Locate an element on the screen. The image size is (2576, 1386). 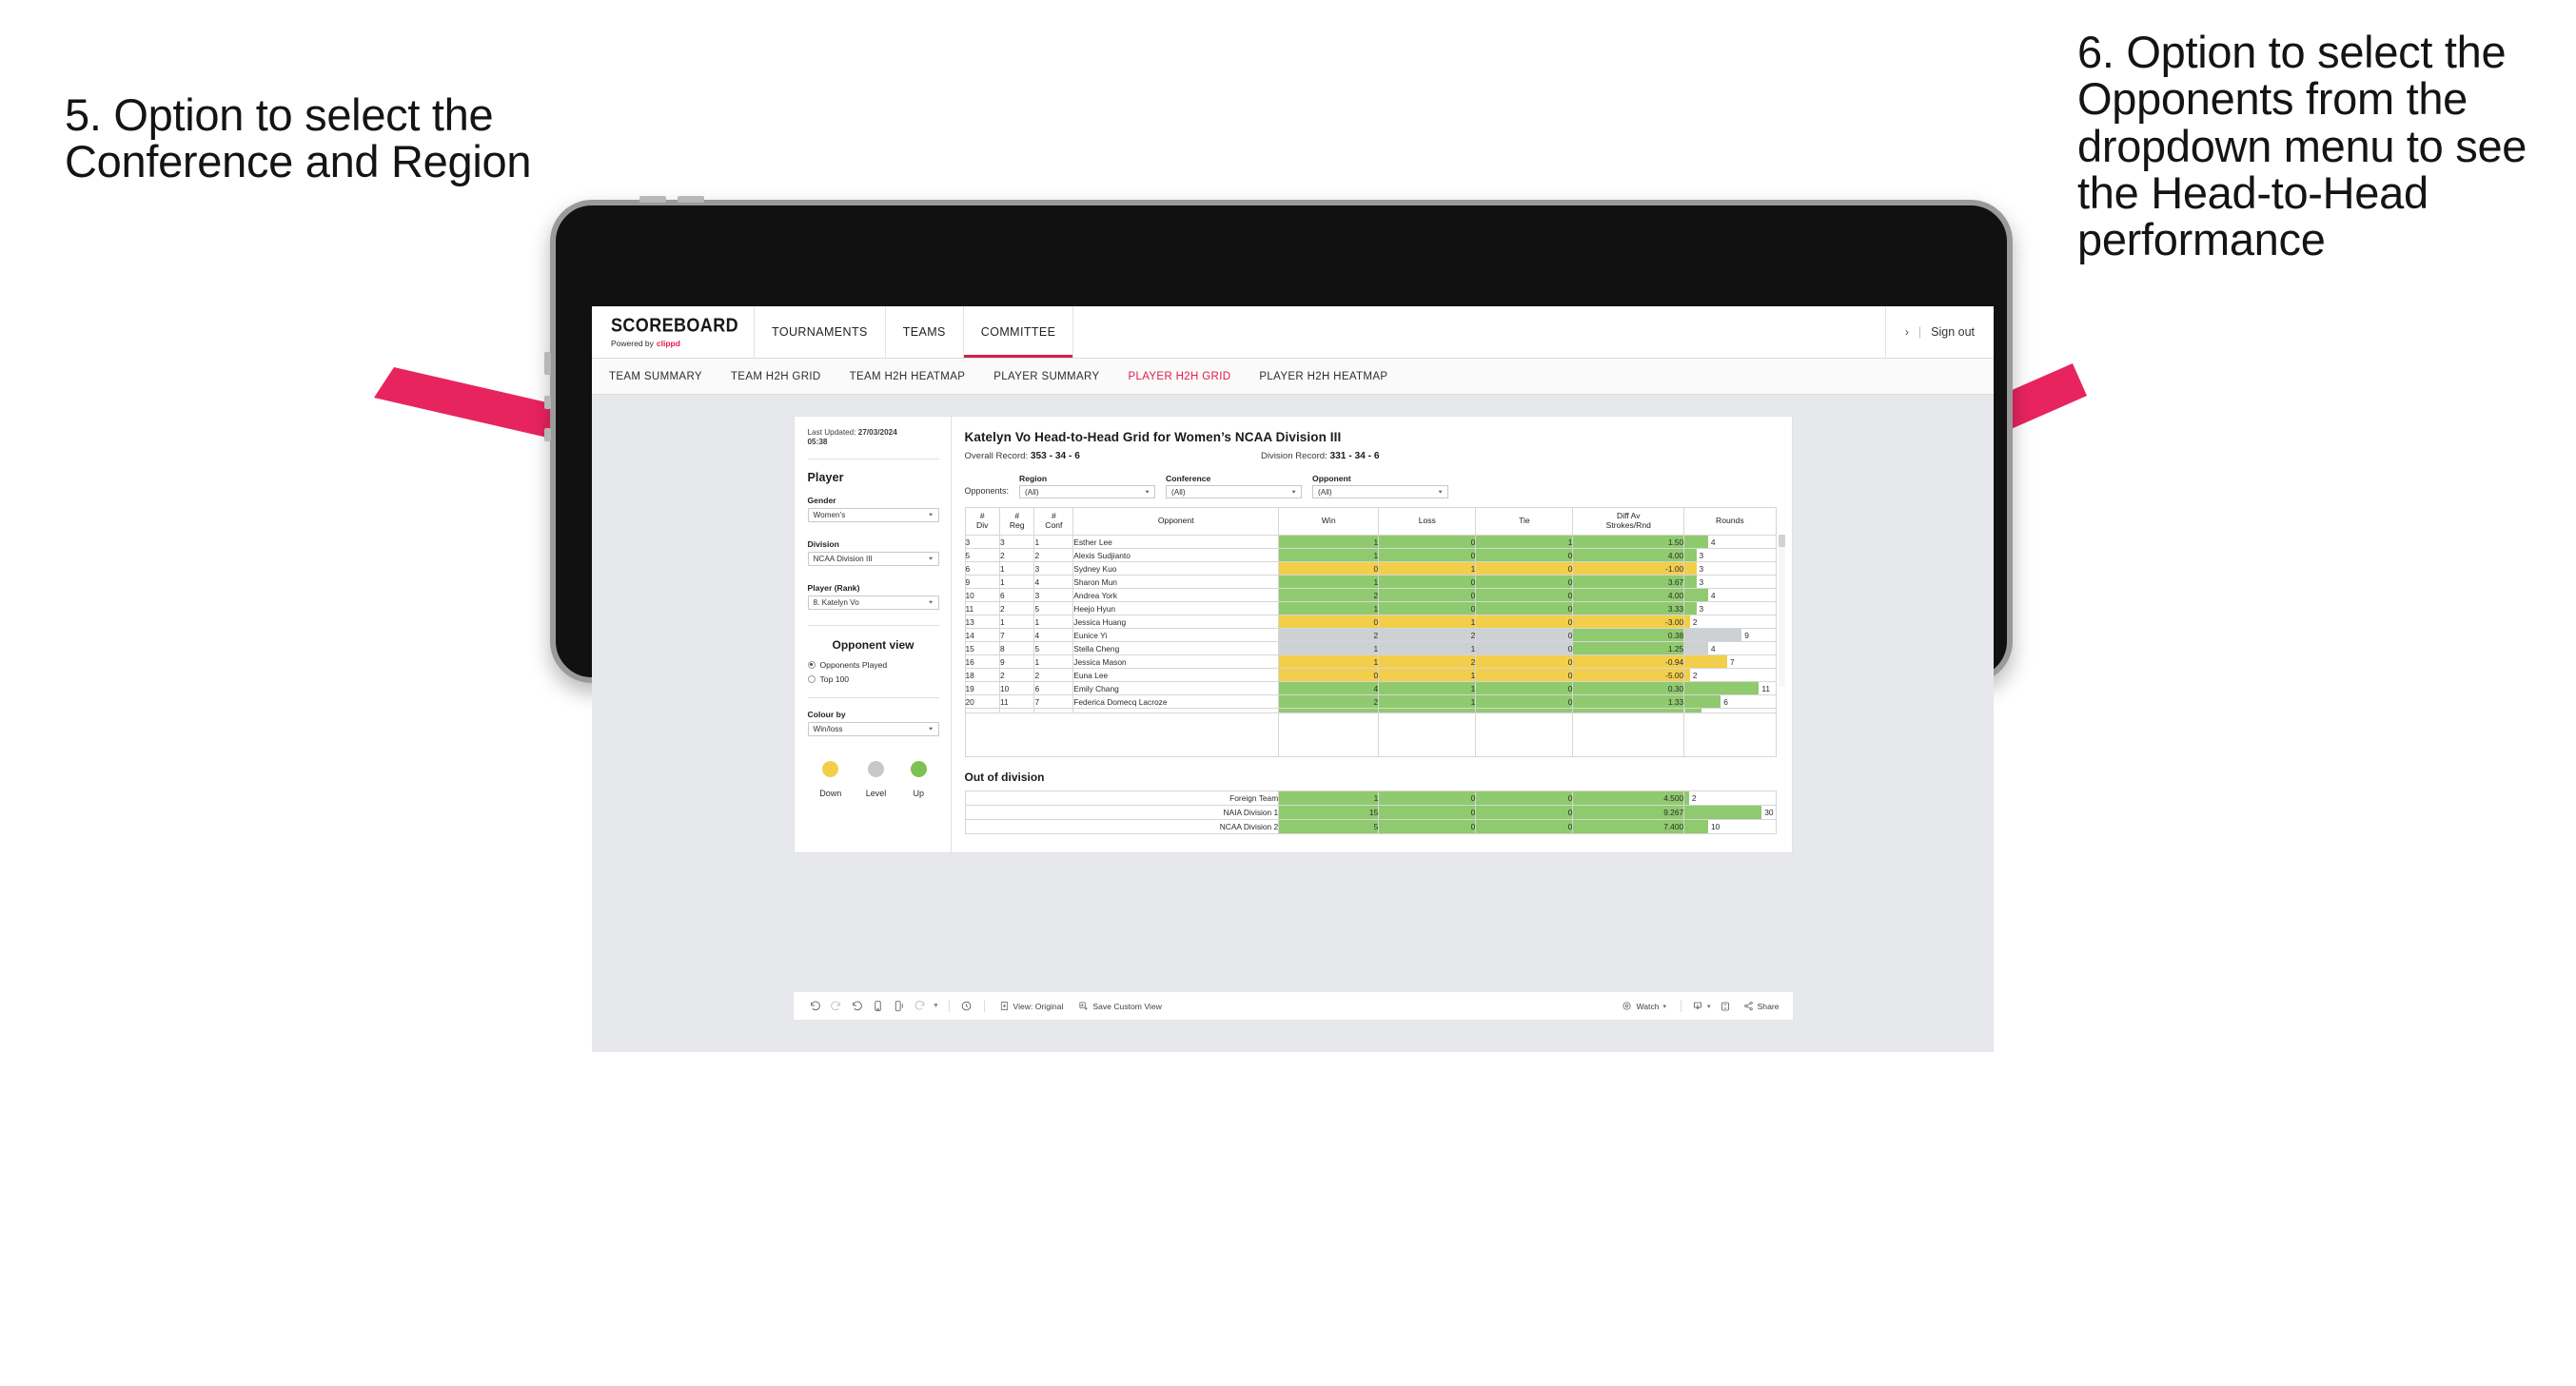
rounds-value: 6 is located at coordinates (1725, 701).